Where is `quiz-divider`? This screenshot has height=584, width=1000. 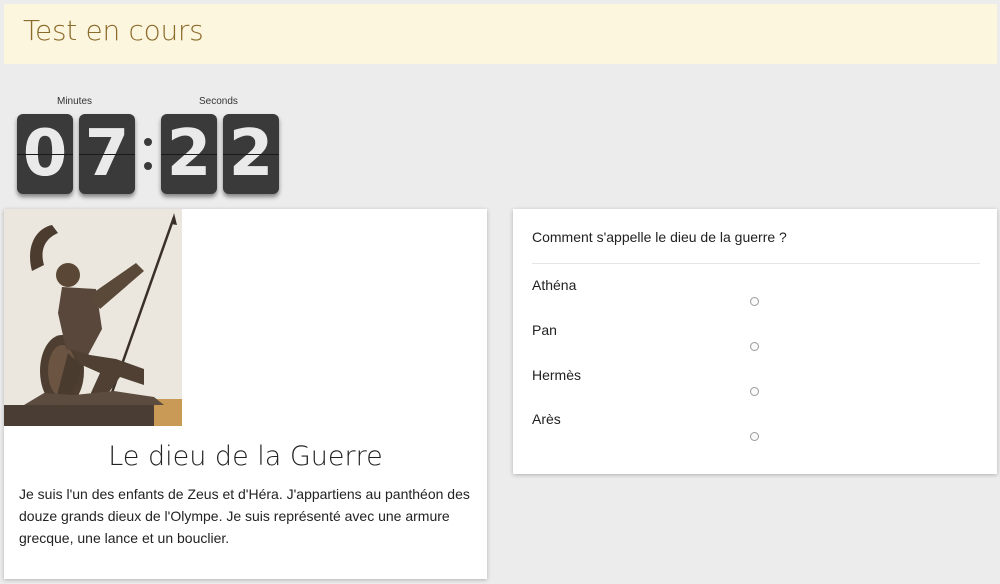
quiz-divider is located at coordinates (756, 263).